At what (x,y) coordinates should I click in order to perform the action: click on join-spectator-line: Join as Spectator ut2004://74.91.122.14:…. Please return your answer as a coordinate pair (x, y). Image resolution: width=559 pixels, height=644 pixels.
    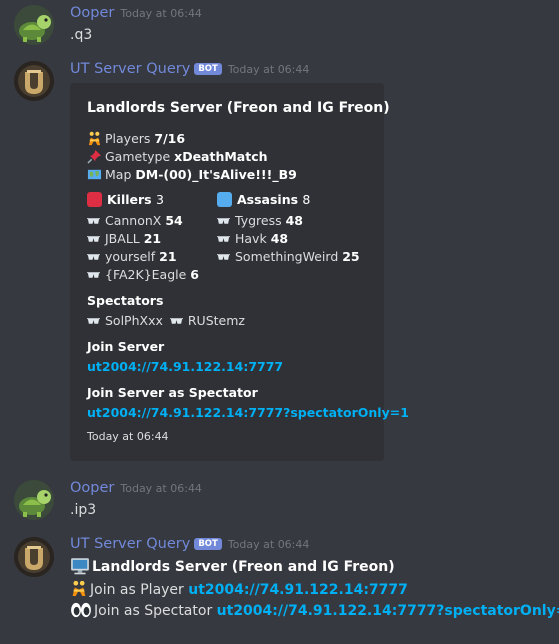
    Looking at the image, I should click on (314, 610).